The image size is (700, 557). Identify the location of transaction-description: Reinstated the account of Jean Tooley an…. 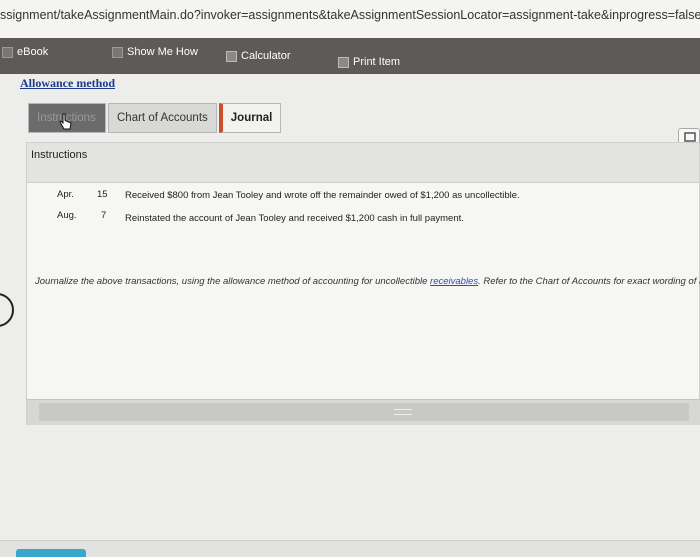
(294, 218).